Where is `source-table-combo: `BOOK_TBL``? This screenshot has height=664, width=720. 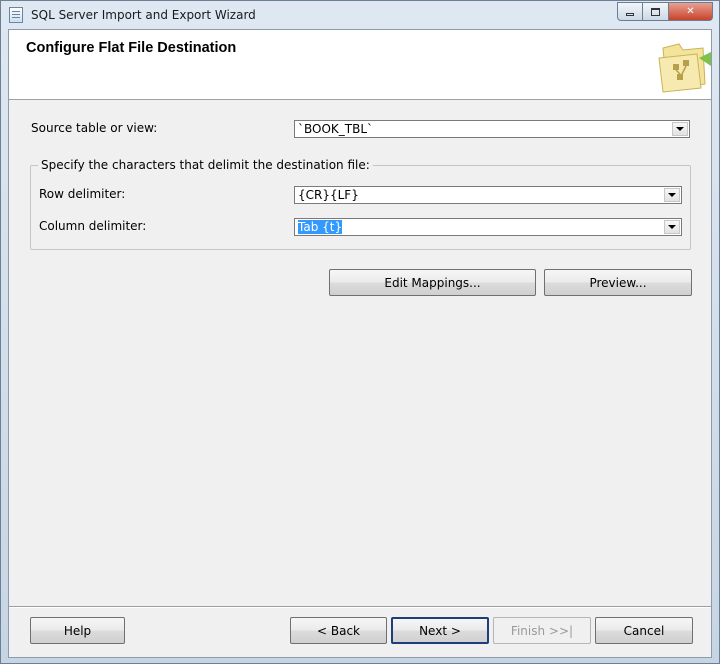
source-table-combo: `BOOK_TBL` is located at coordinates (492, 129).